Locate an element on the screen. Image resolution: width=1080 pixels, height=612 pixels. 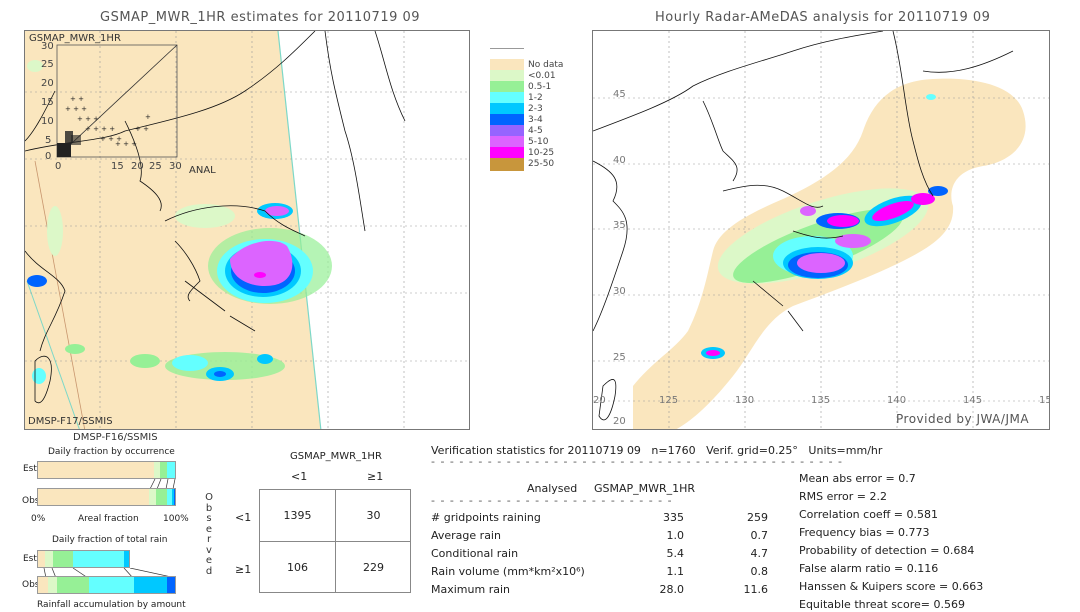
axis-mid-label: Areal fraction is located at coordinates (108, 519).